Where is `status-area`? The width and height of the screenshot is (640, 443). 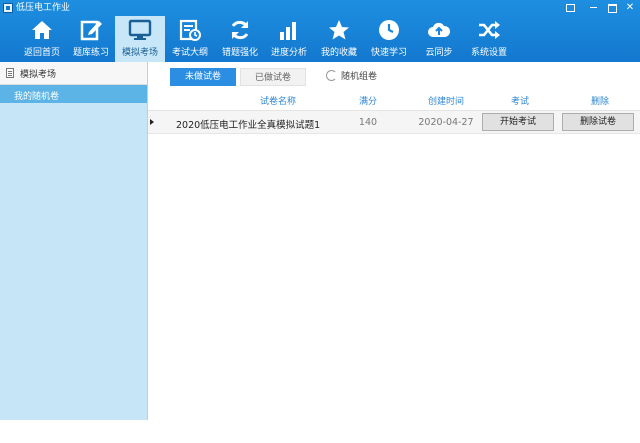 status-area is located at coordinates (320, 431).